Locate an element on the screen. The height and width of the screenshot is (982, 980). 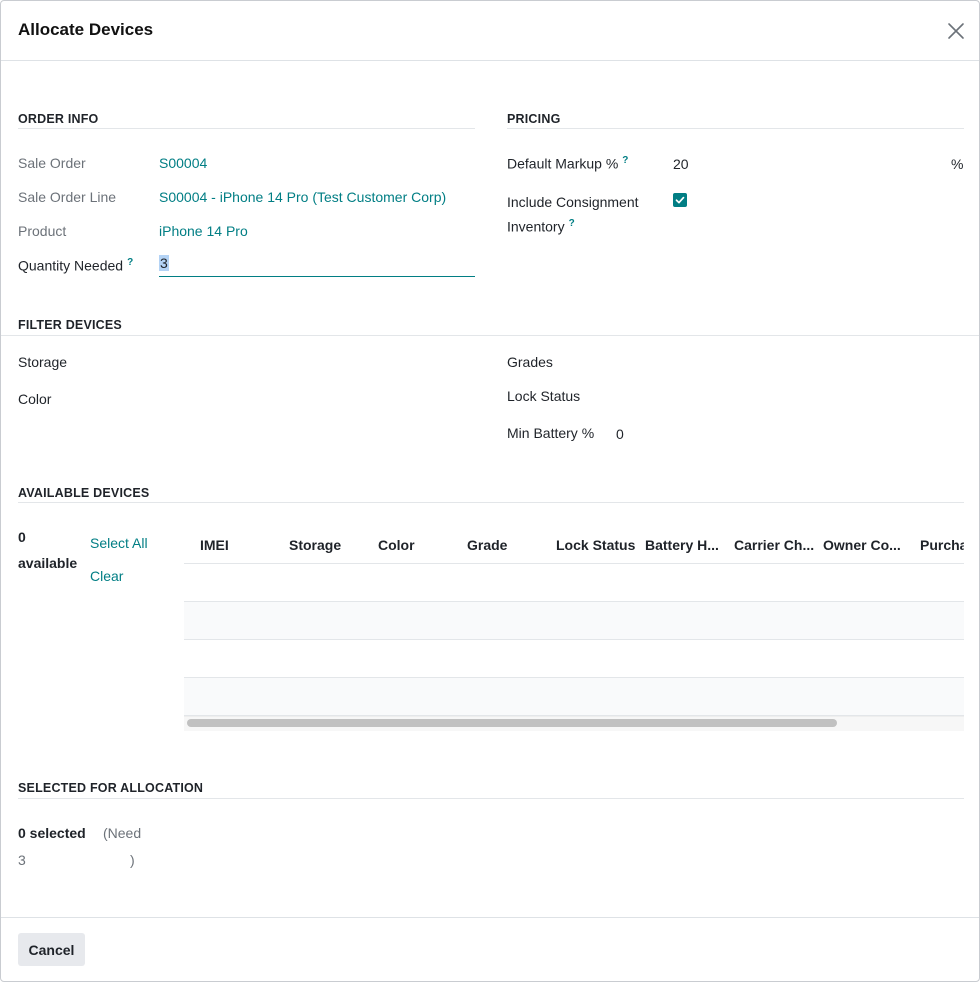
include-consignment-label-line1: Include Consignment is located at coordinates (573, 202).